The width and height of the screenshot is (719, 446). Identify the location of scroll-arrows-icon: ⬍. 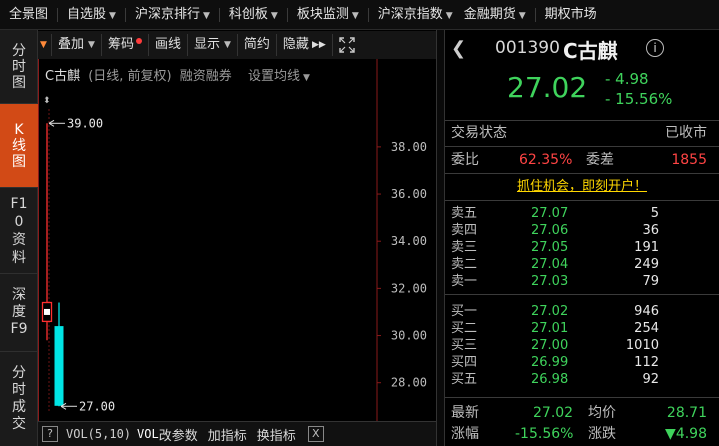
(47, 101).